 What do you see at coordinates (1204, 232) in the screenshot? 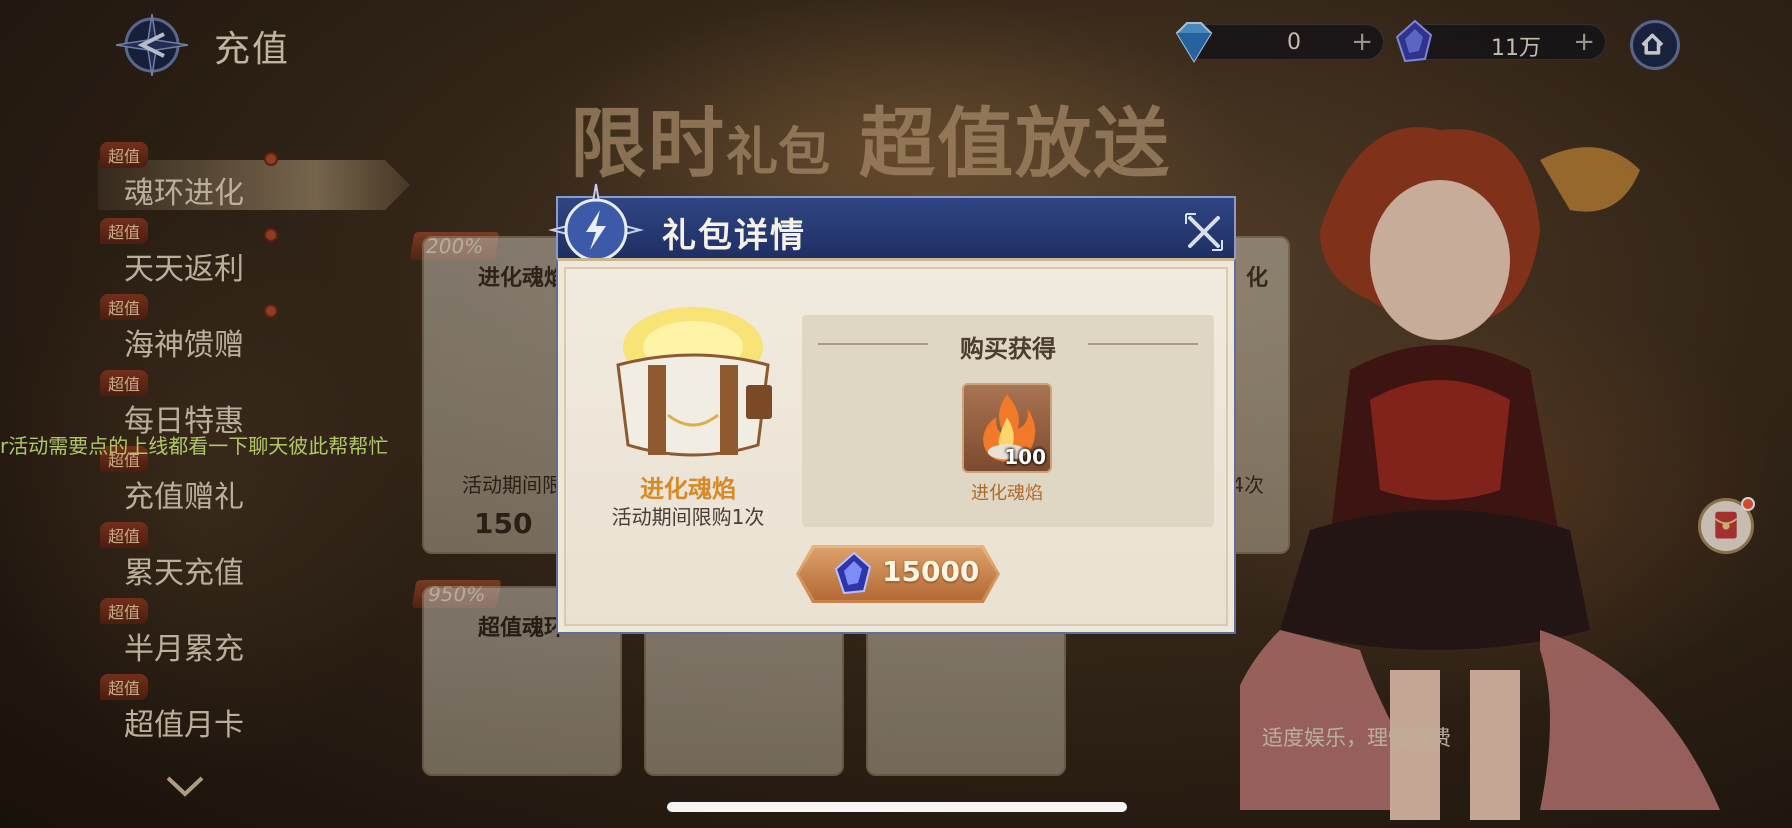
I see `close-icon` at bounding box center [1204, 232].